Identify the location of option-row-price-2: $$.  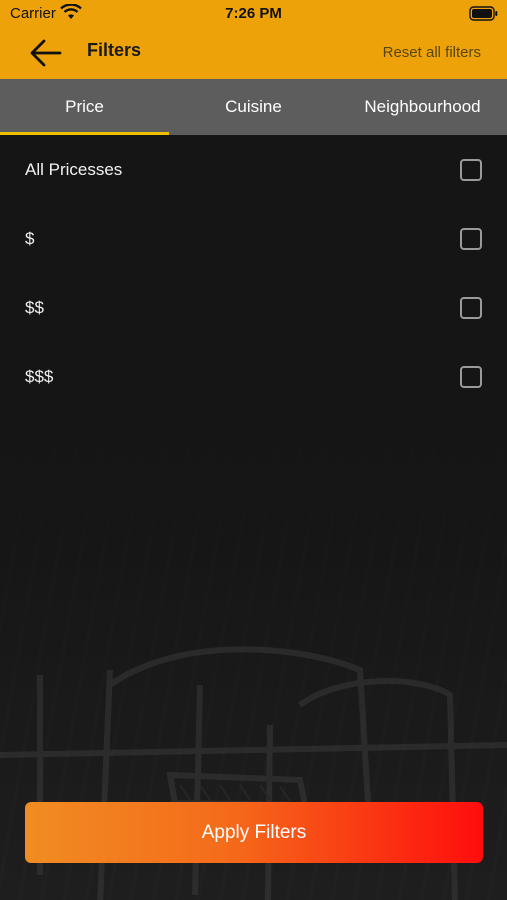
(253, 308).